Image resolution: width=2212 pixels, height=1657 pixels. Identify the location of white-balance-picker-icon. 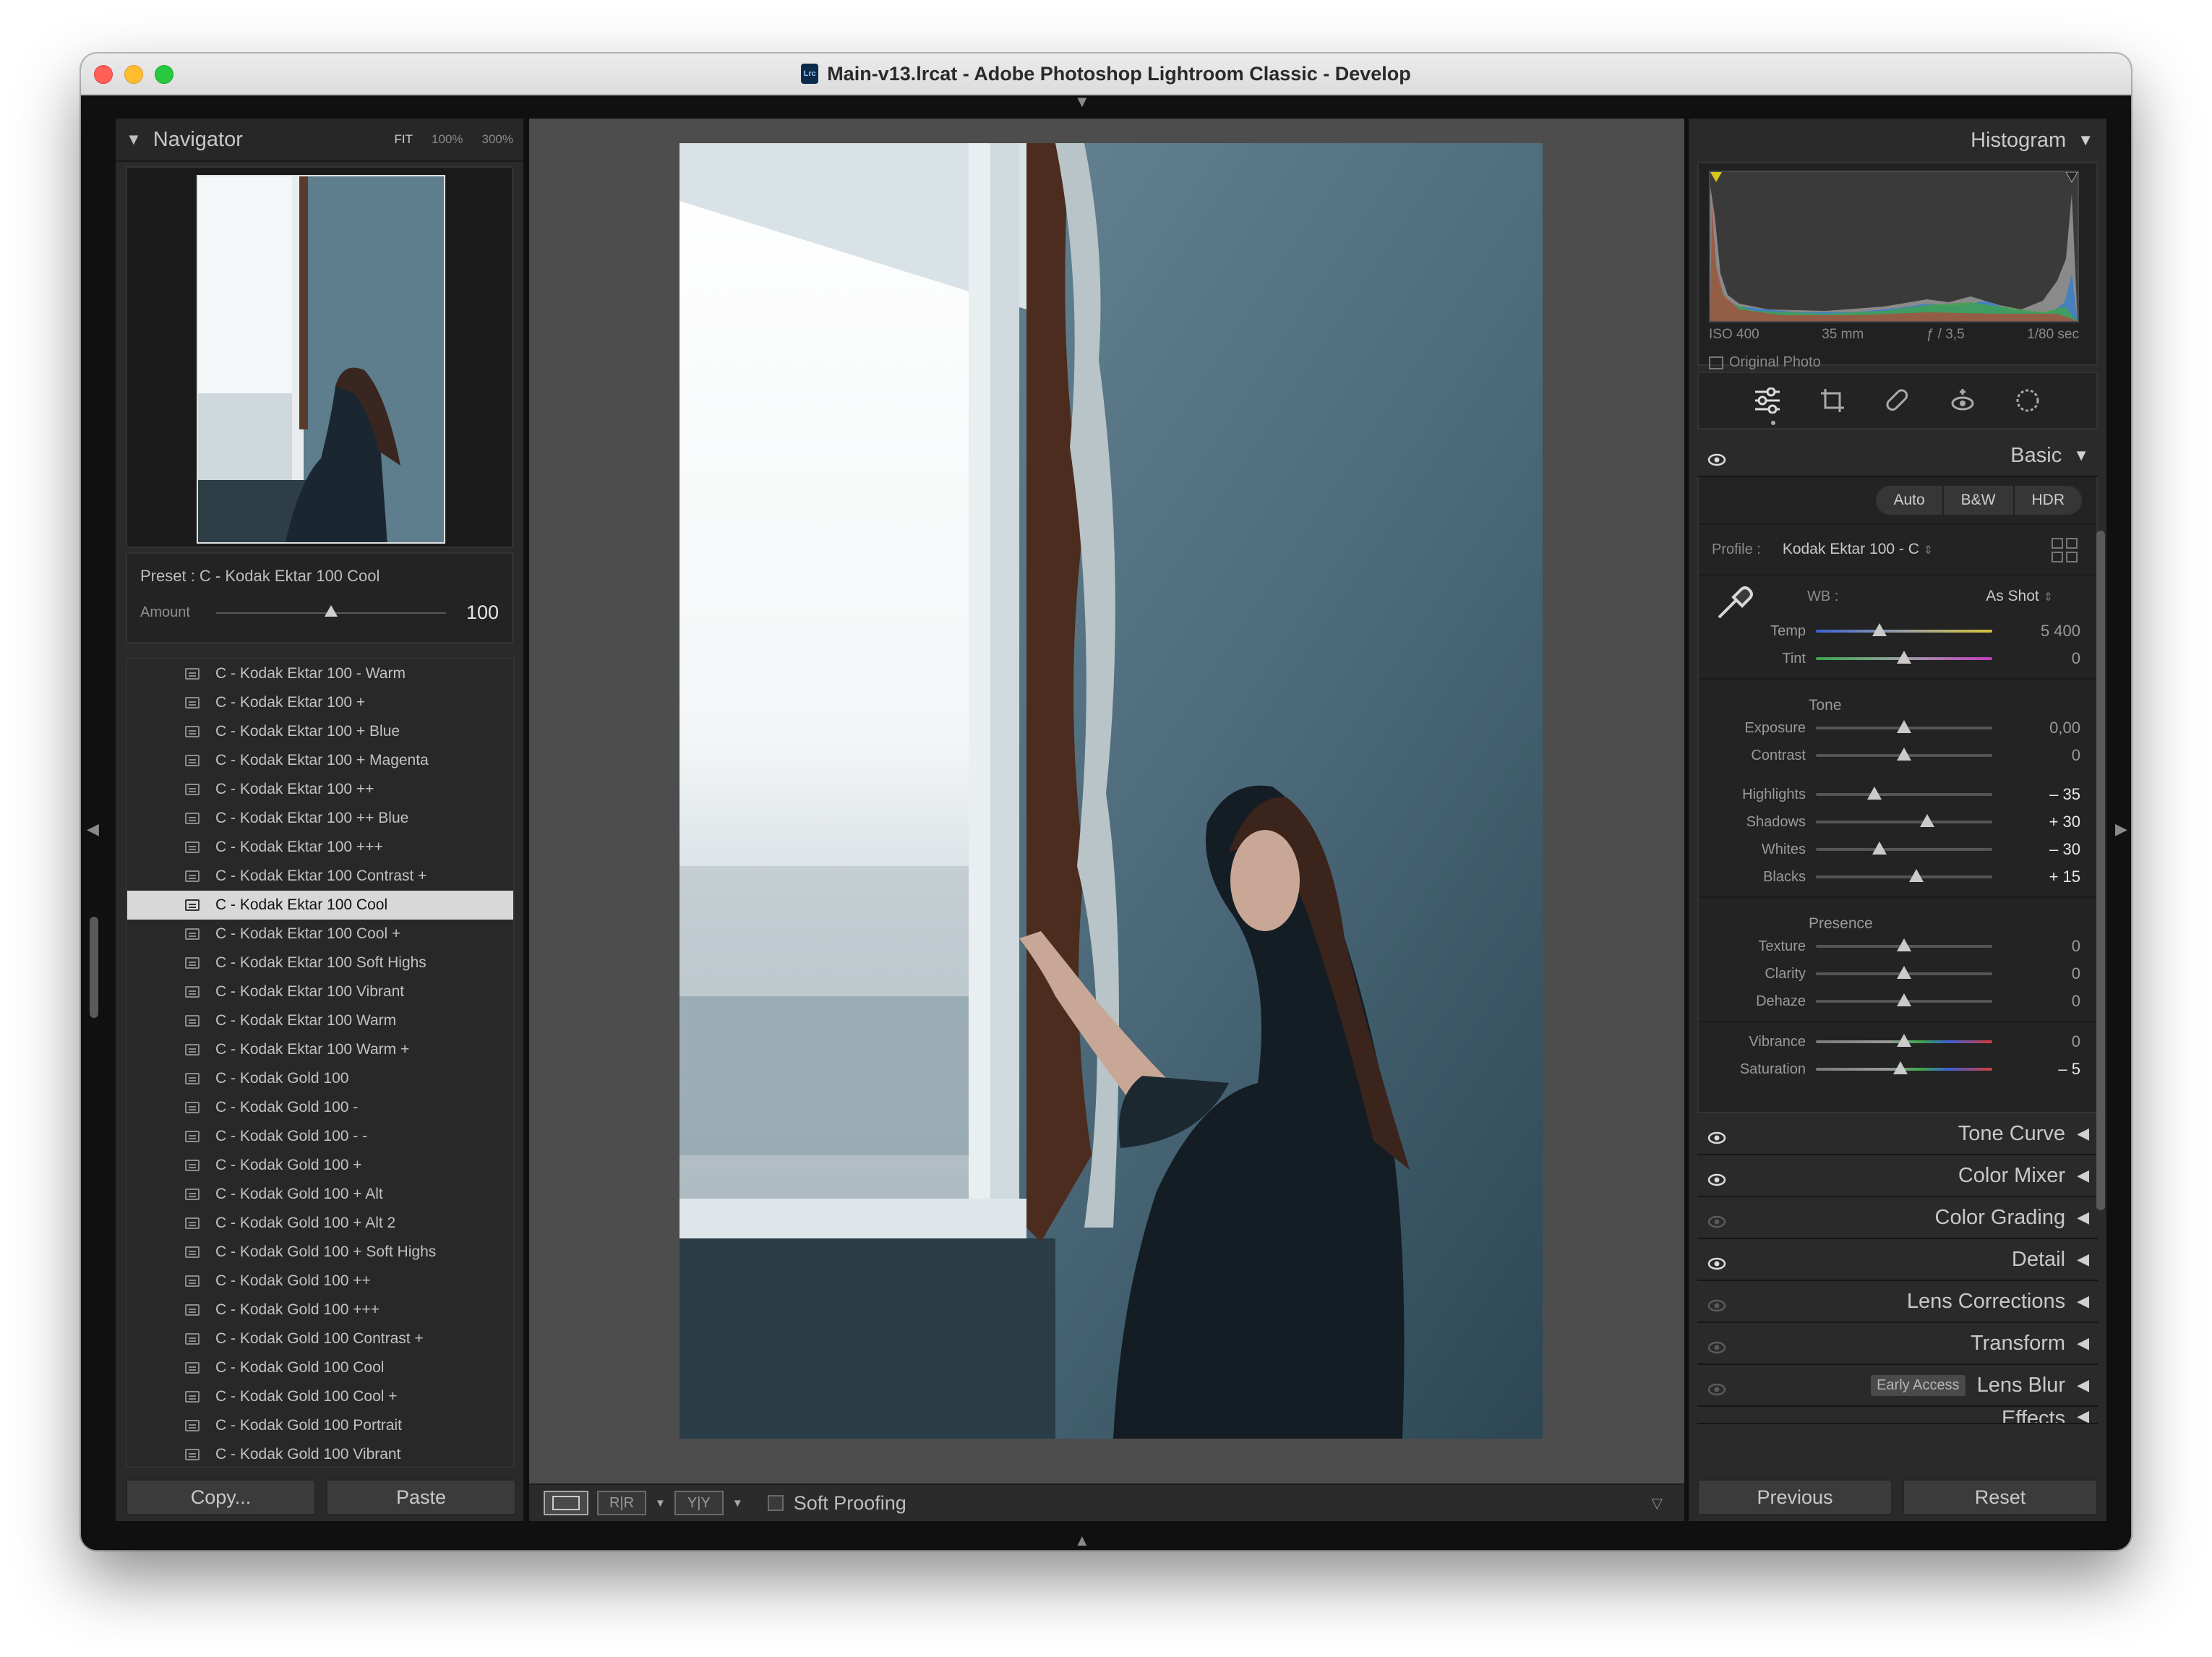
(1734, 601).